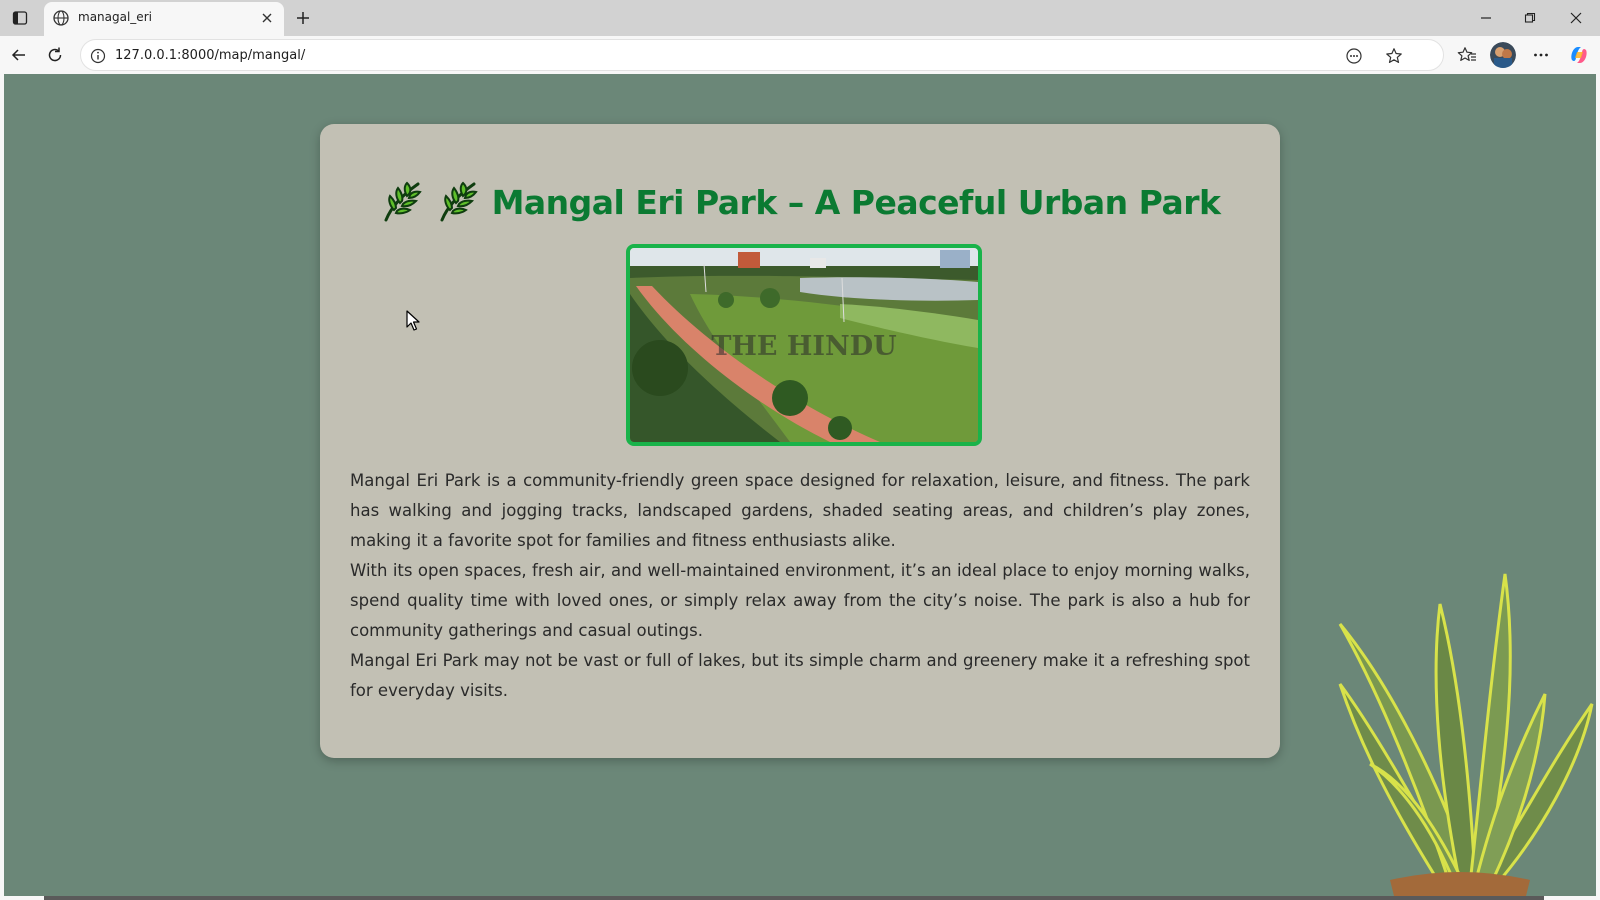 This screenshot has height=900, width=1600. What do you see at coordinates (794, 898) in the screenshot?
I see `horizontal-scrollbar` at bounding box center [794, 898].